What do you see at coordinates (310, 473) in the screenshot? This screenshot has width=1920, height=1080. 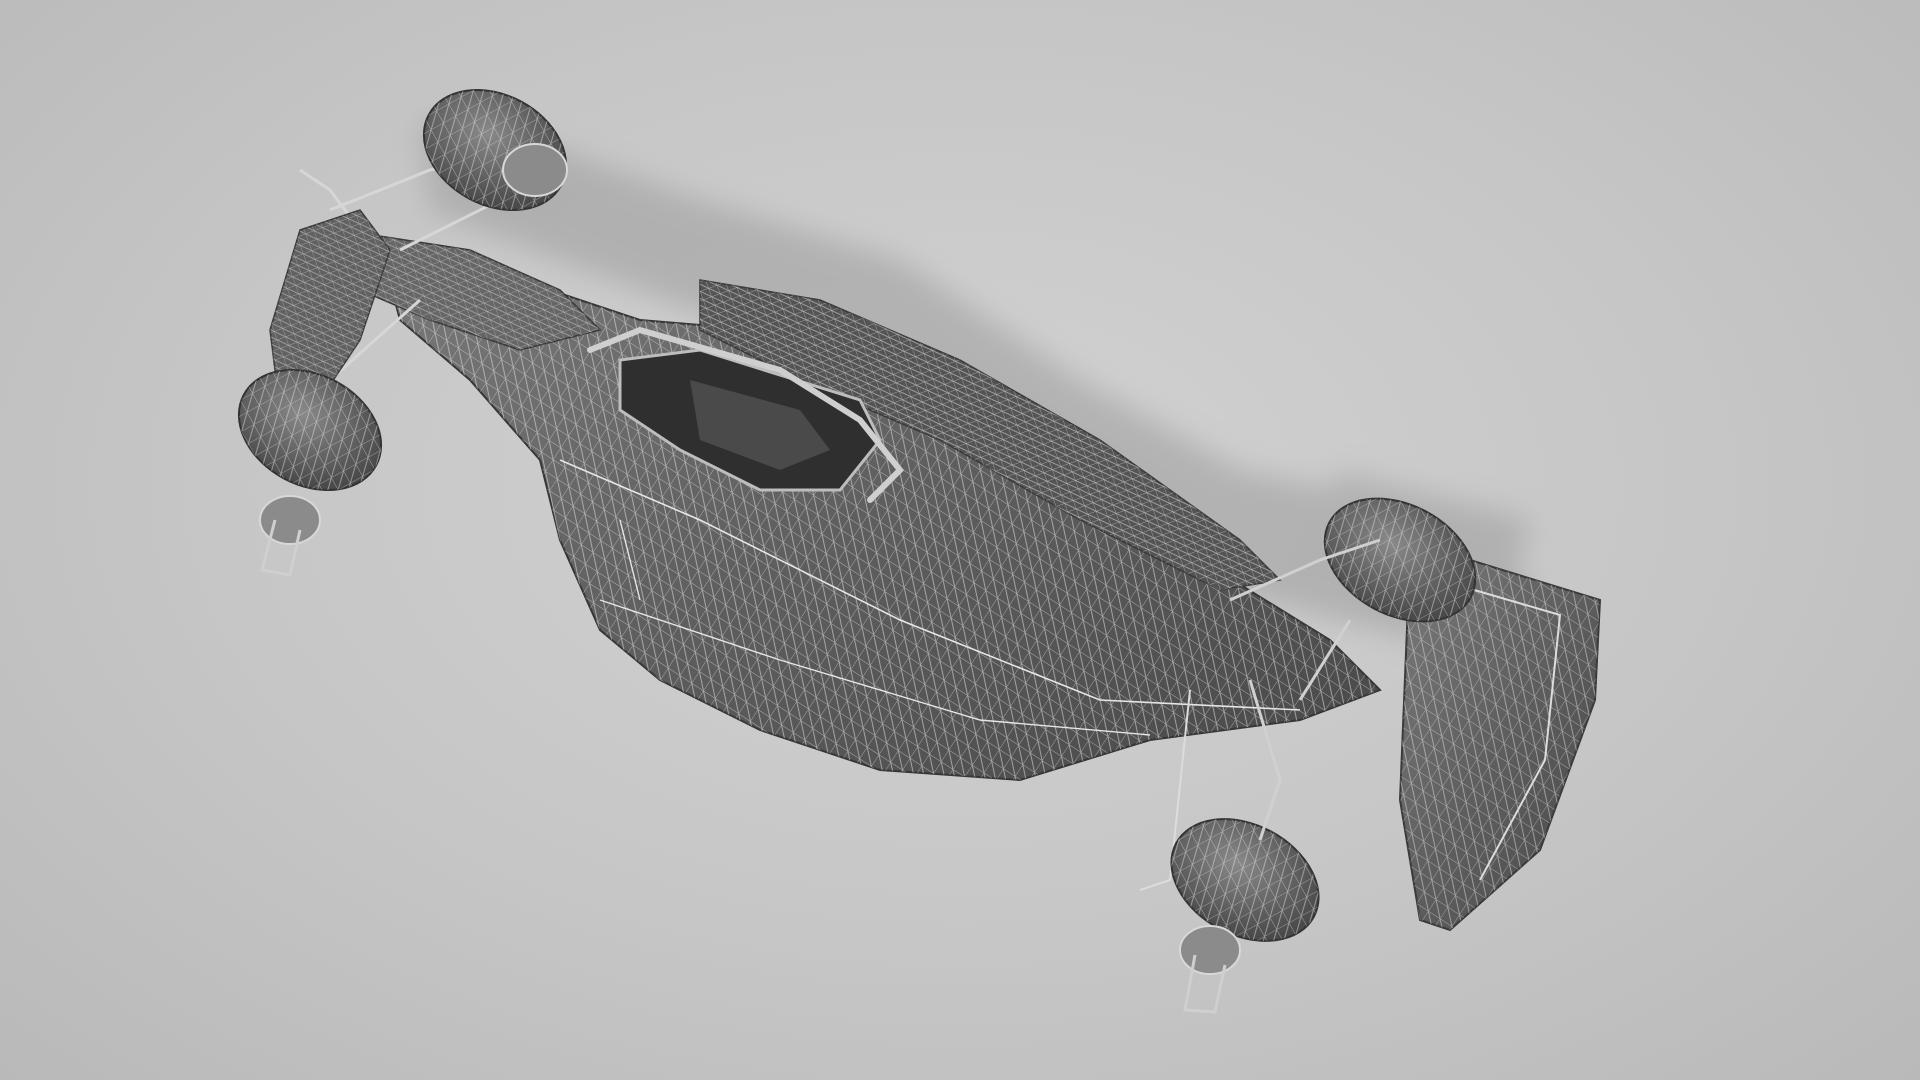 I see `front-right-wheel` at bounding box center [310, 473].